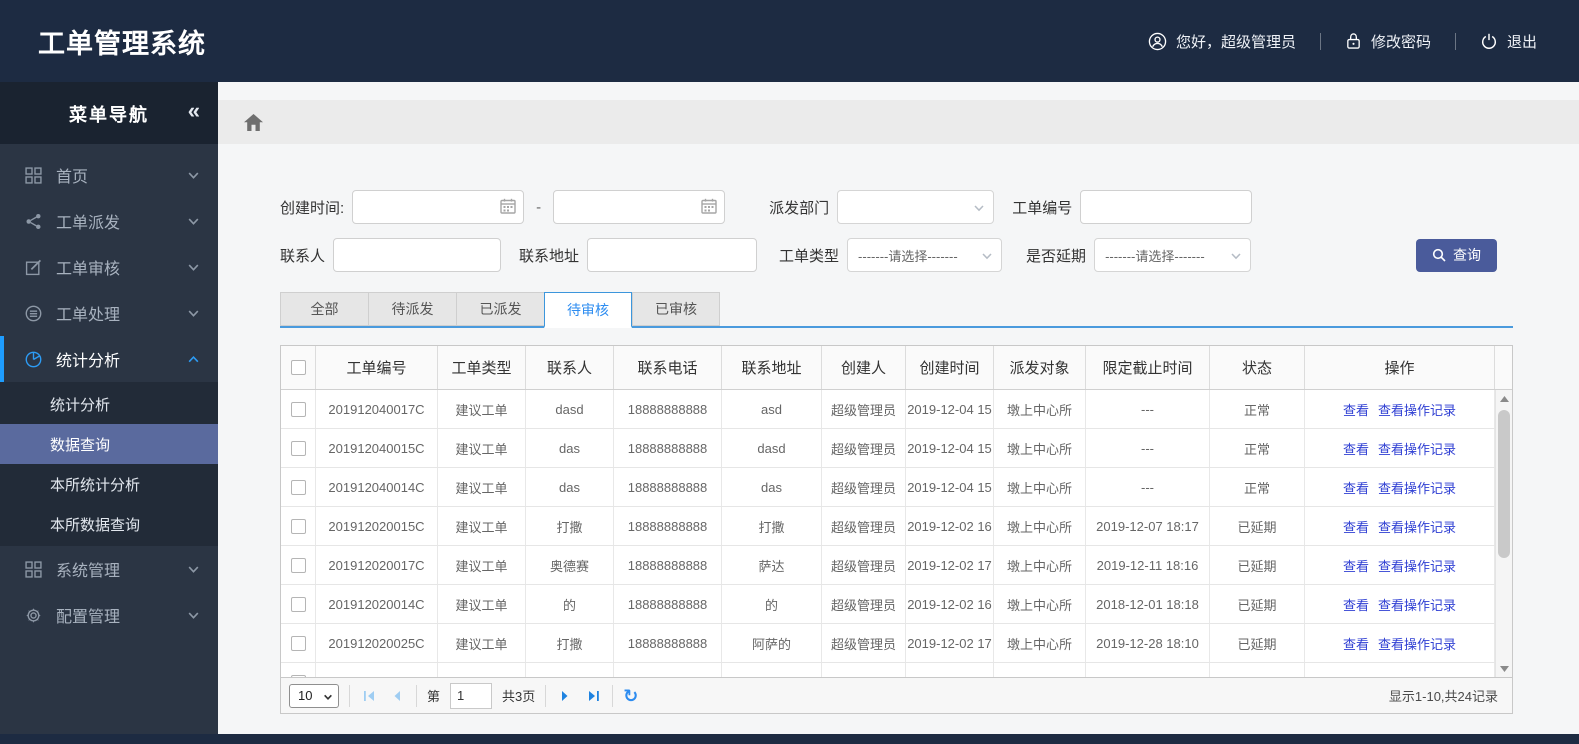 This screenshot has width=1579, height=744. Describe the element at coordinates (588, 310) in the screenshot. I see `tab-待审核: 待审核` at that location.